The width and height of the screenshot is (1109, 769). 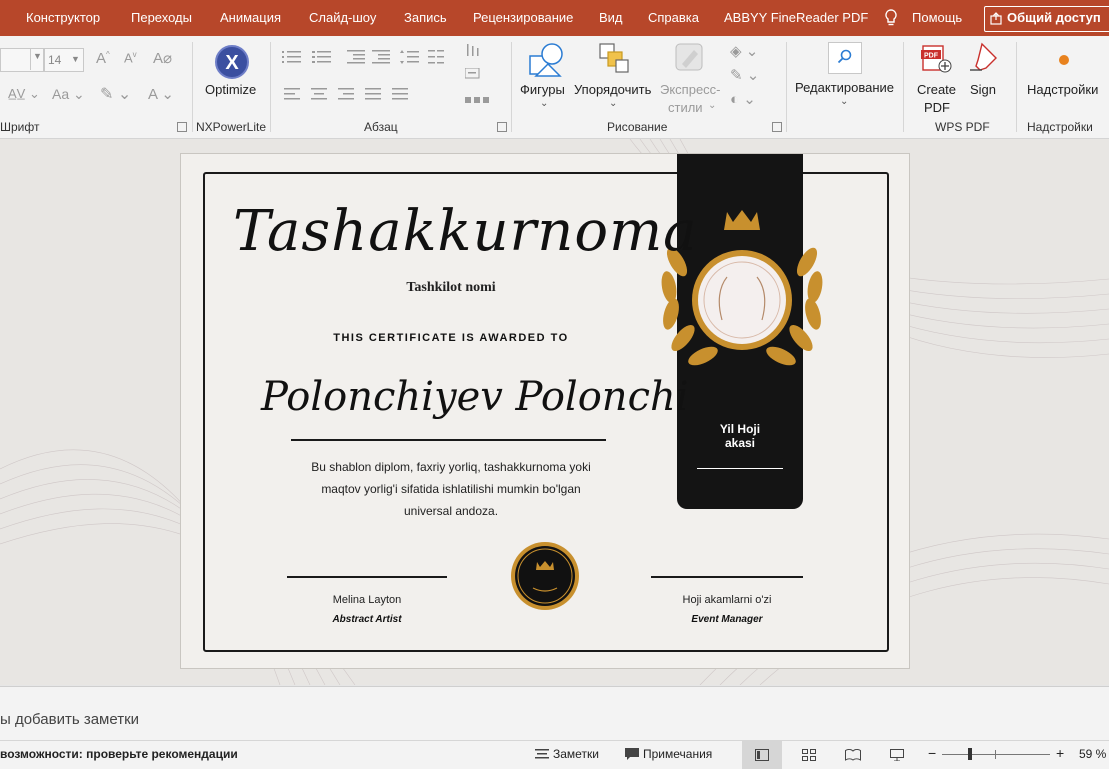 What do you see at coordinates (20, 127) in the screenshot?
I see `group-label-font: Шрифт` at bounding box center [20, 127].